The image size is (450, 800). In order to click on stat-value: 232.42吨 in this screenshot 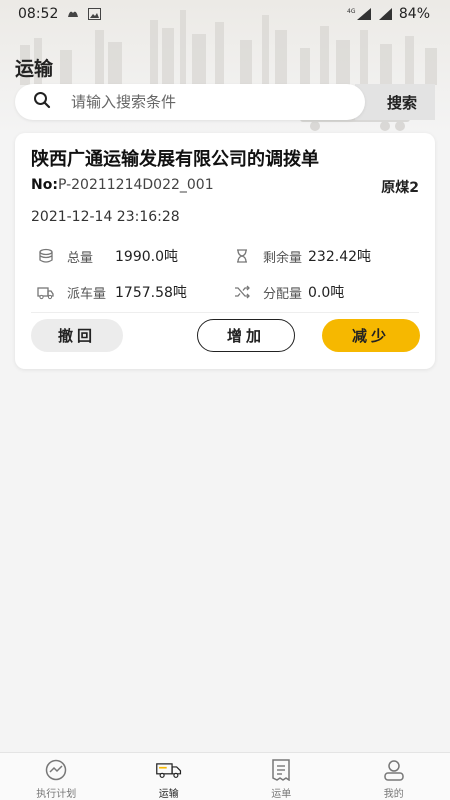, I will do `click(340, 257)`.